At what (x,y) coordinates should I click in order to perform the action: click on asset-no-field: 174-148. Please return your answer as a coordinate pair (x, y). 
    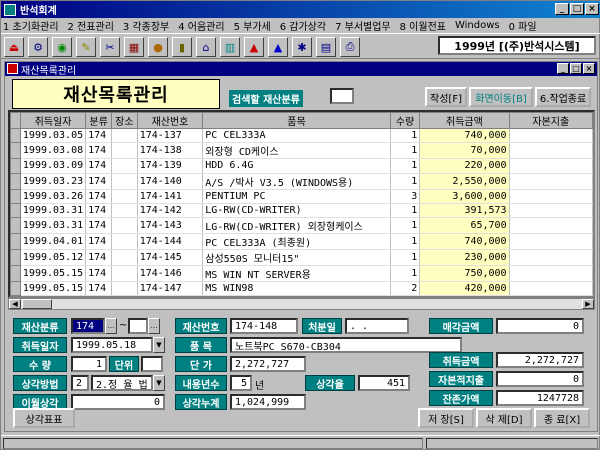
    Looking at the image, I should click on (264, 326).